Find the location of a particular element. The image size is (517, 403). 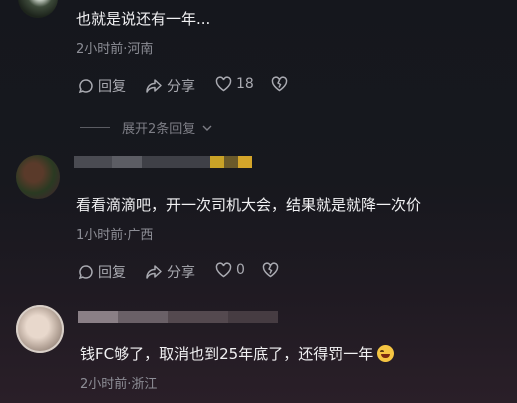

comment-meta: 1小时前·广西 is located at coordinates (115, 235).